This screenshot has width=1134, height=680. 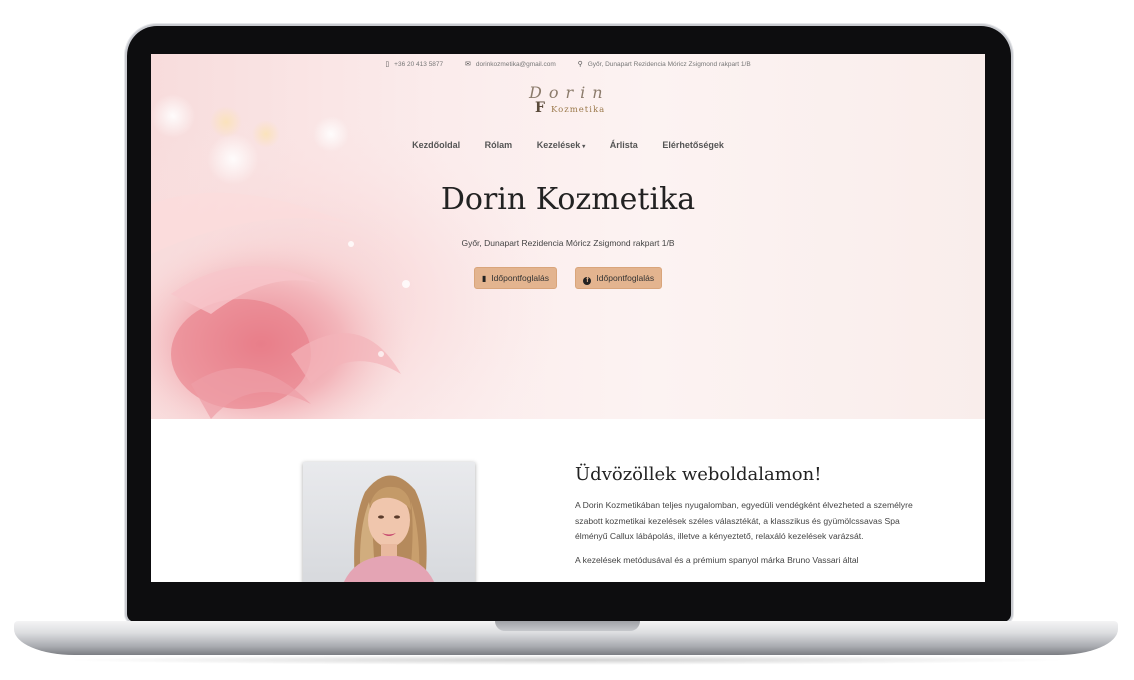 I want to click on nav-item-pricelist: Árlista, so click(x=624, y=145).